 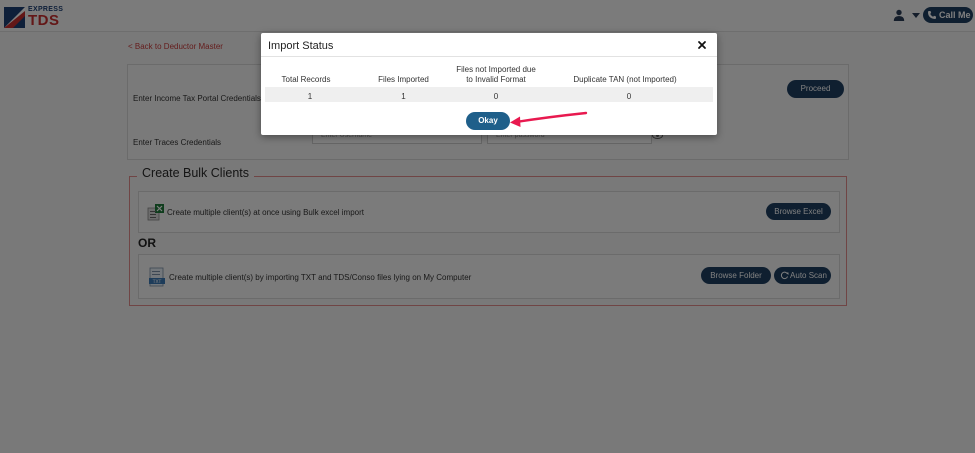 I want to click on col-header-duplicate-tan: Duplicate TAN (not Imported), so click(x=625, y=79).